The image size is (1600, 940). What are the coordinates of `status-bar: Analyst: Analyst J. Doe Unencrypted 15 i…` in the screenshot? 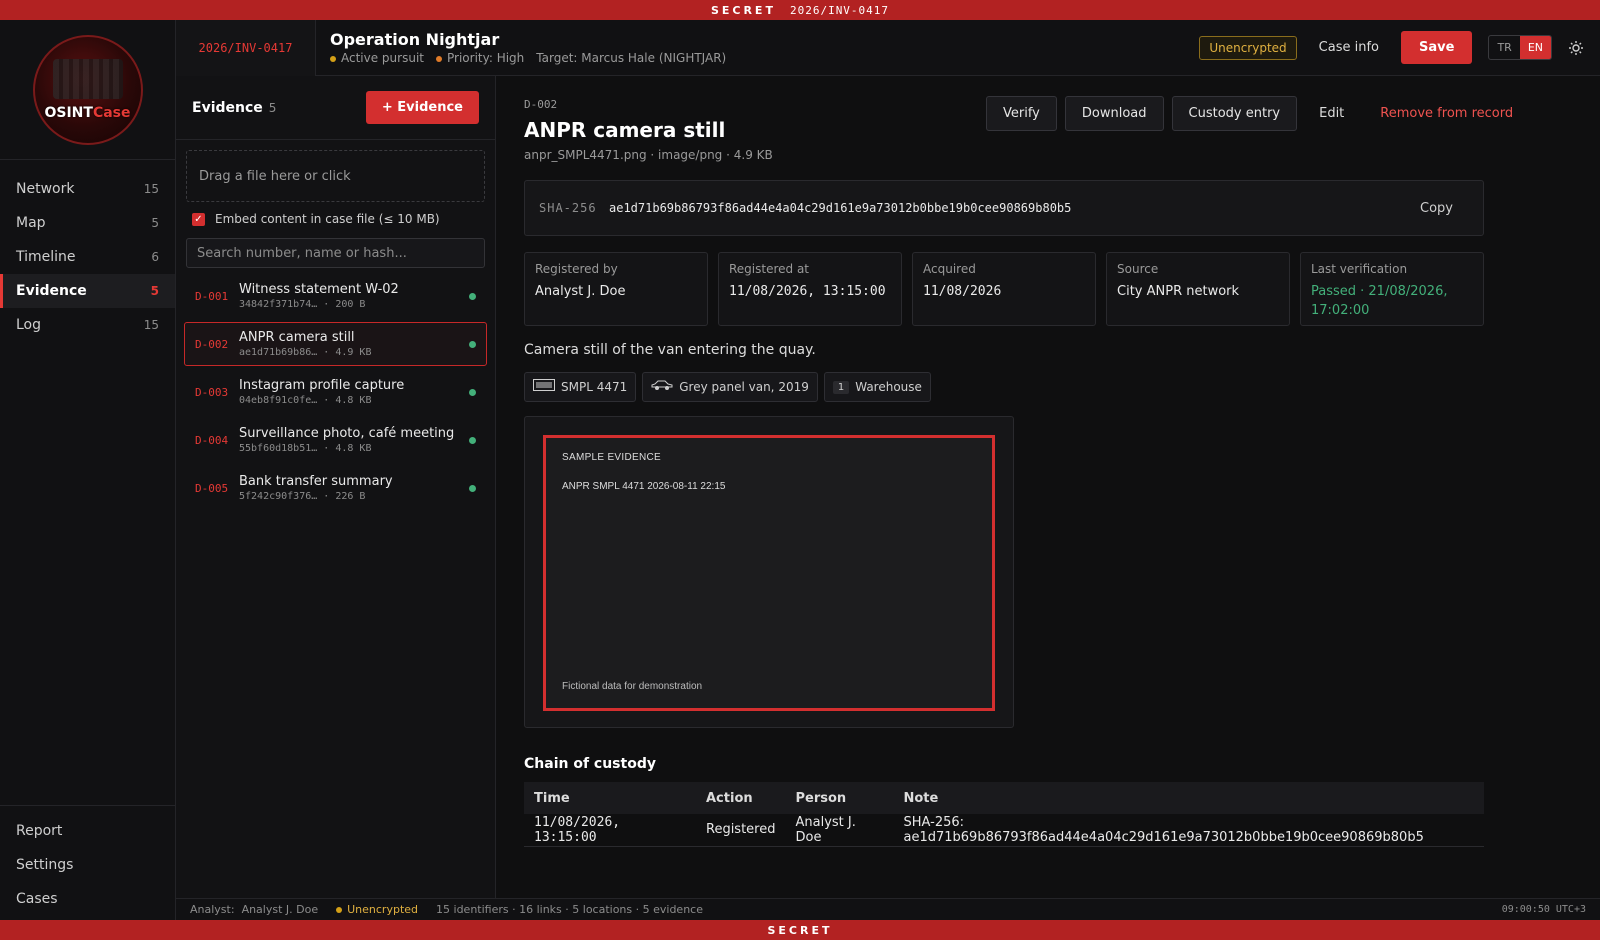 It's located at (888, 909).